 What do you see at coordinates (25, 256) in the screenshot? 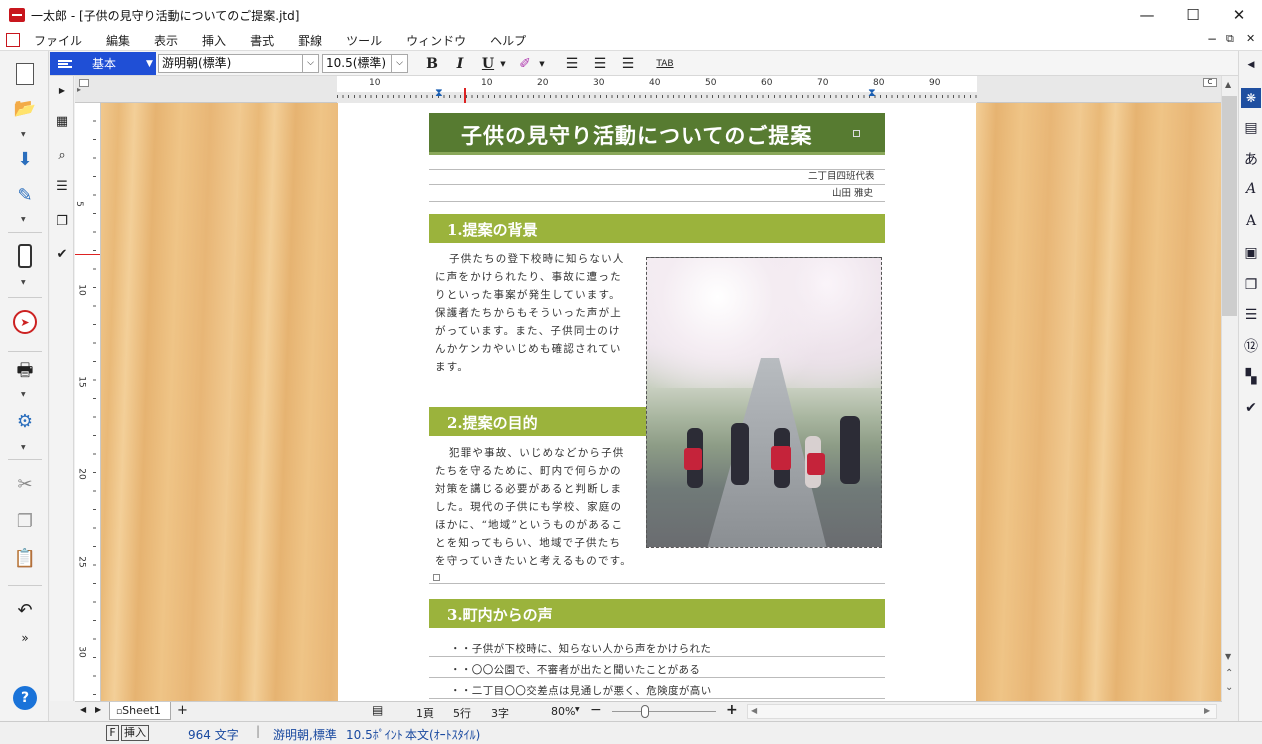
I see `device-icon` at bounding box center [25, 256].